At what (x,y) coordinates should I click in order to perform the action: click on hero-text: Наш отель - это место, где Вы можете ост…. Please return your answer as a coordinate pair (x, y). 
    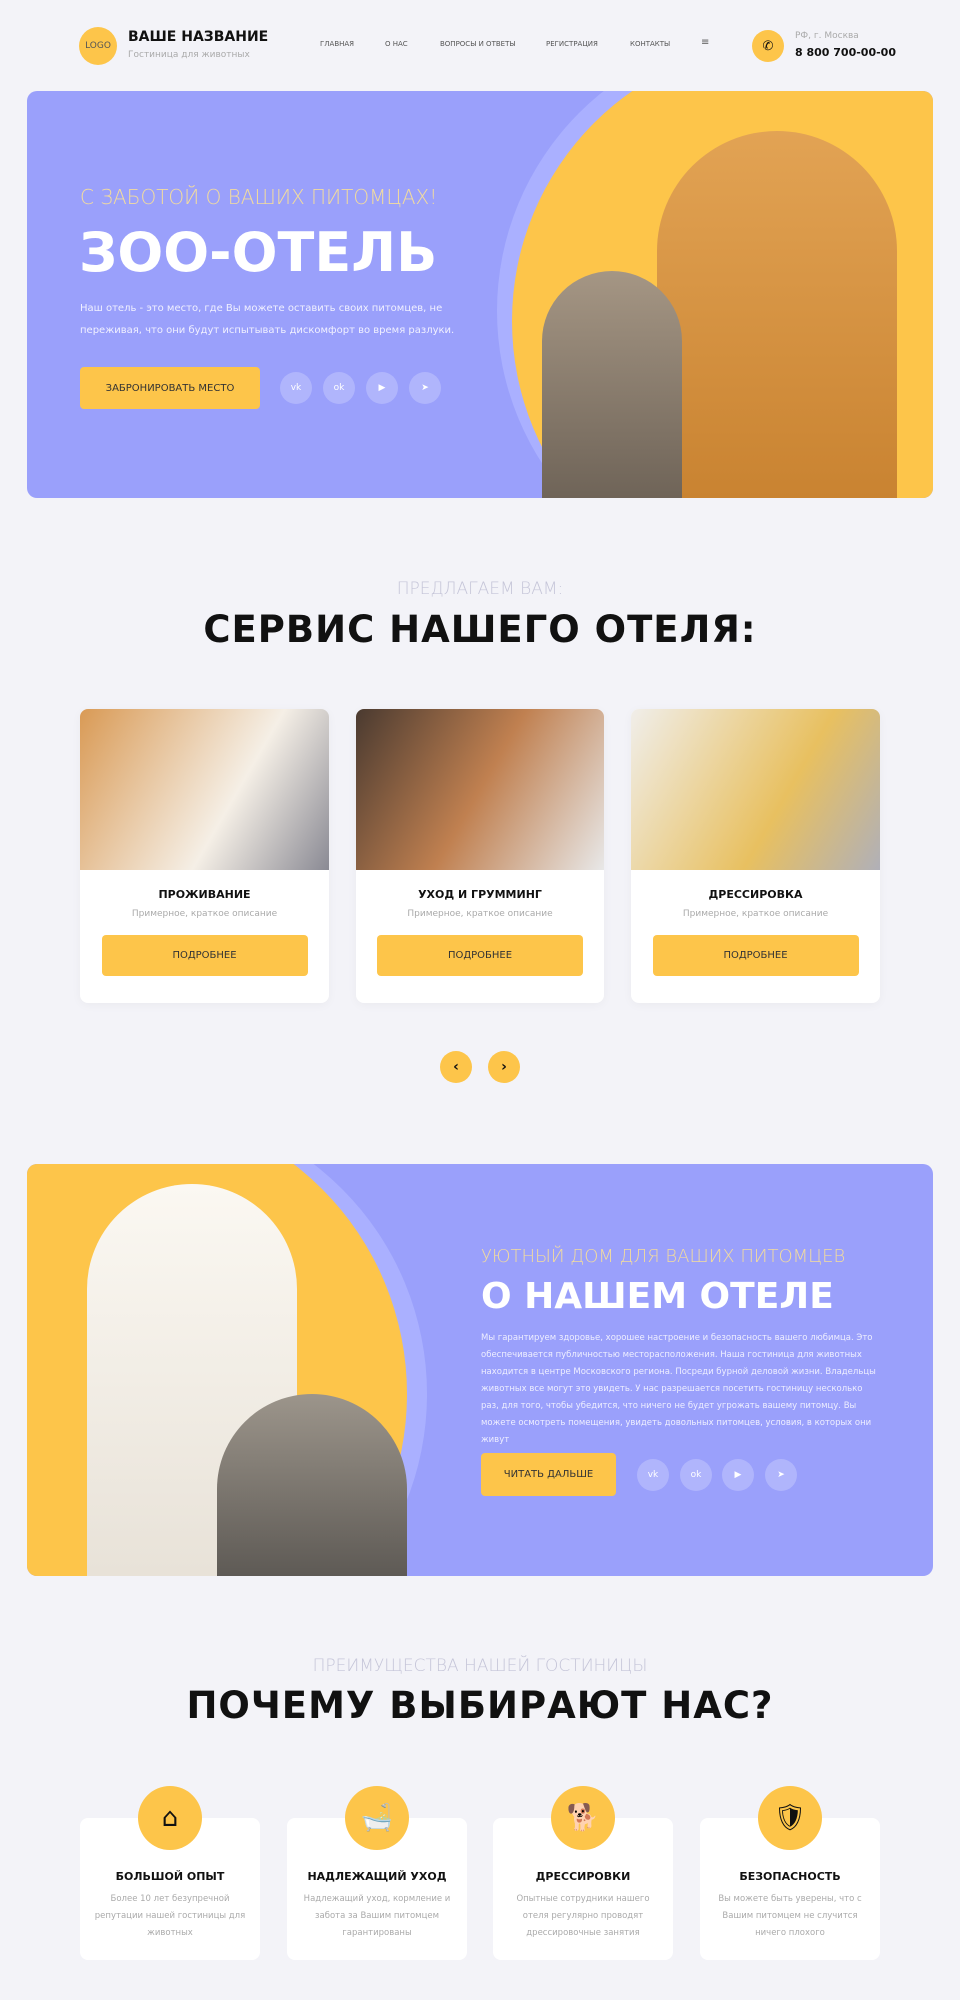
    Looking at the image, I should click on (267, 319).